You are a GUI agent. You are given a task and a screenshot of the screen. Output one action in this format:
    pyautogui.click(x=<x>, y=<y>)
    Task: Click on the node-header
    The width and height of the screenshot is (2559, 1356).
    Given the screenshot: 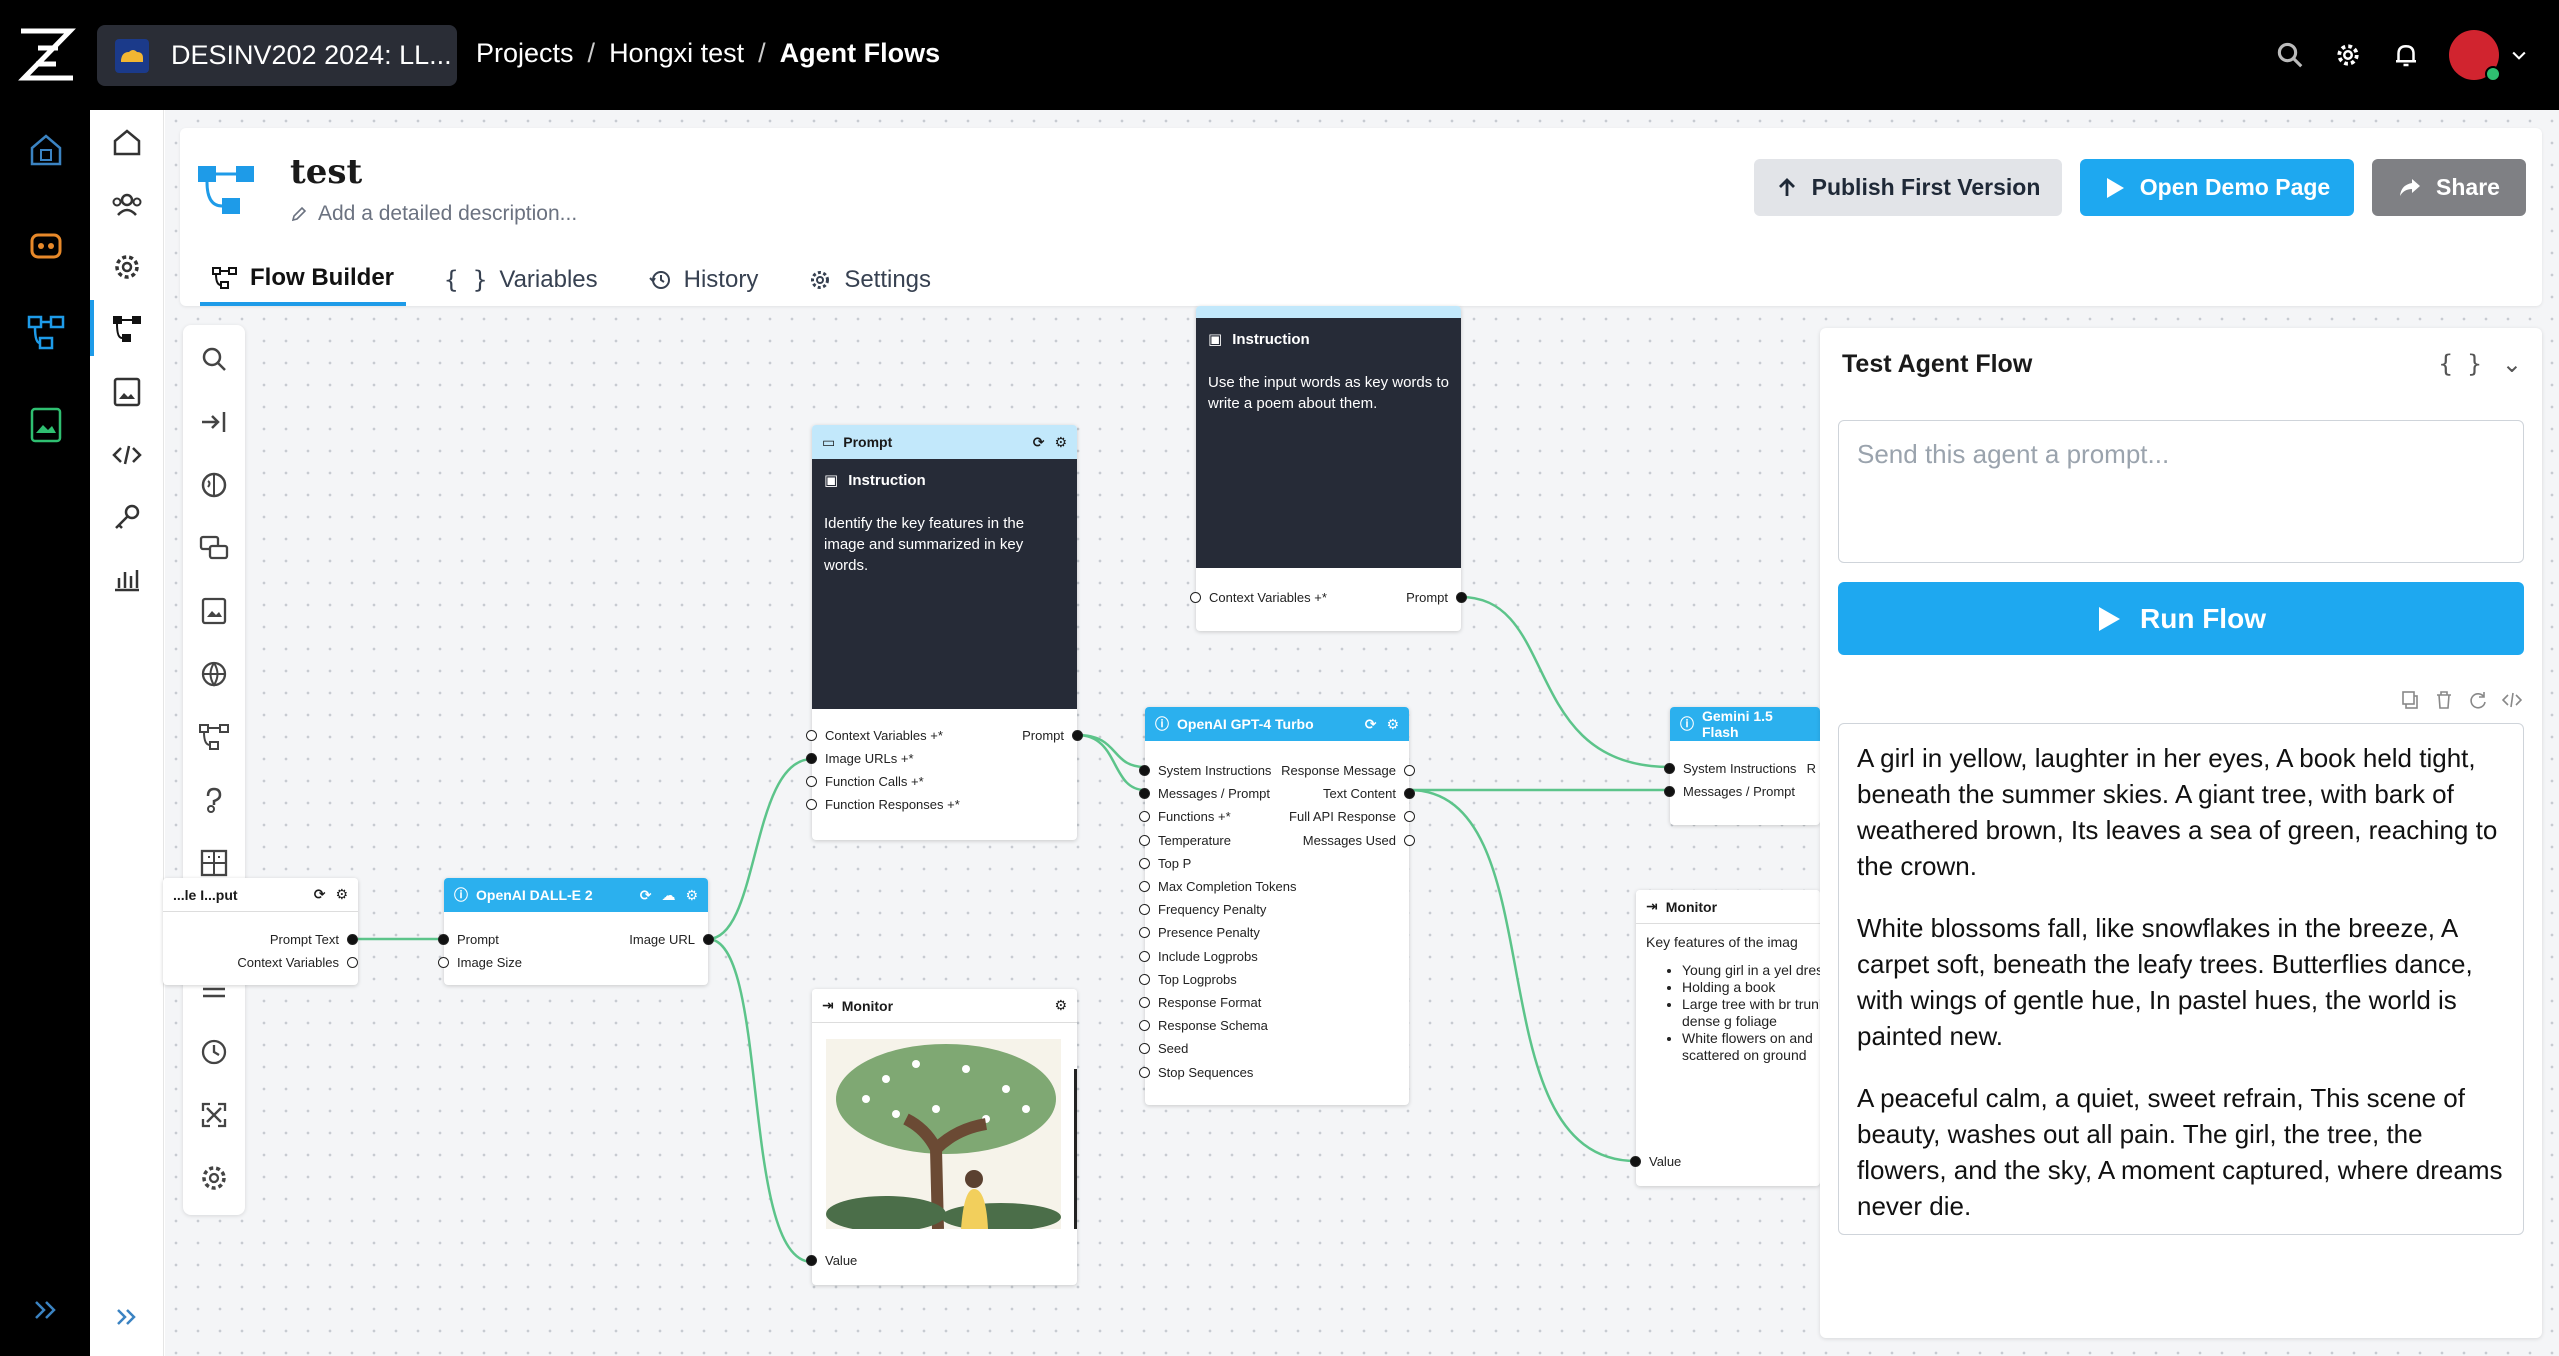 What is the action you would take?
    pyautogui.click(x=1328, y=312)
    